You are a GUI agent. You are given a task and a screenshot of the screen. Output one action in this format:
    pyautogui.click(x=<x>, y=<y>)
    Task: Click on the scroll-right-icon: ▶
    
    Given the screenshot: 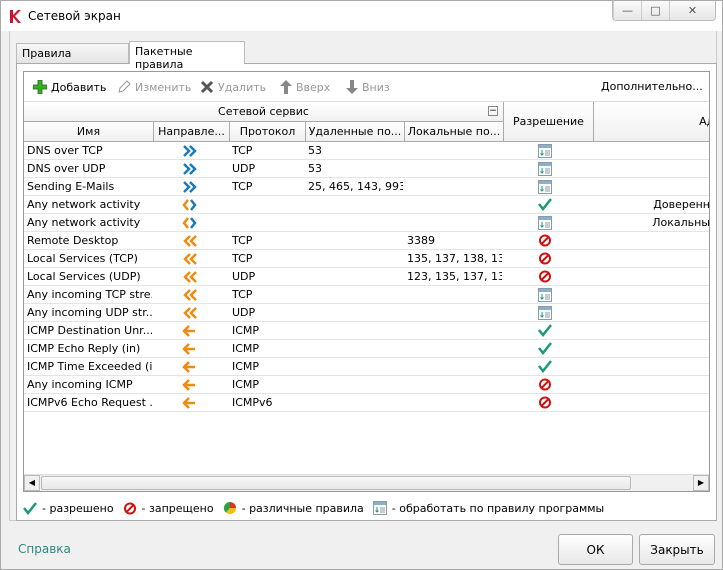 What is the action you would take?
    pyautogui.click(x=701, y=483)
    